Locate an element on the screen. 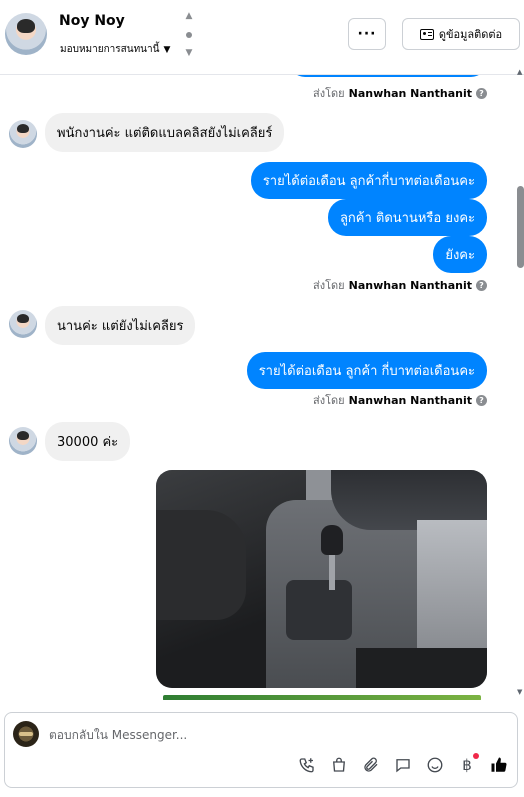 This screenshot has height=797, width=524. nav-dot-icon is located at coordinates (189, 35).